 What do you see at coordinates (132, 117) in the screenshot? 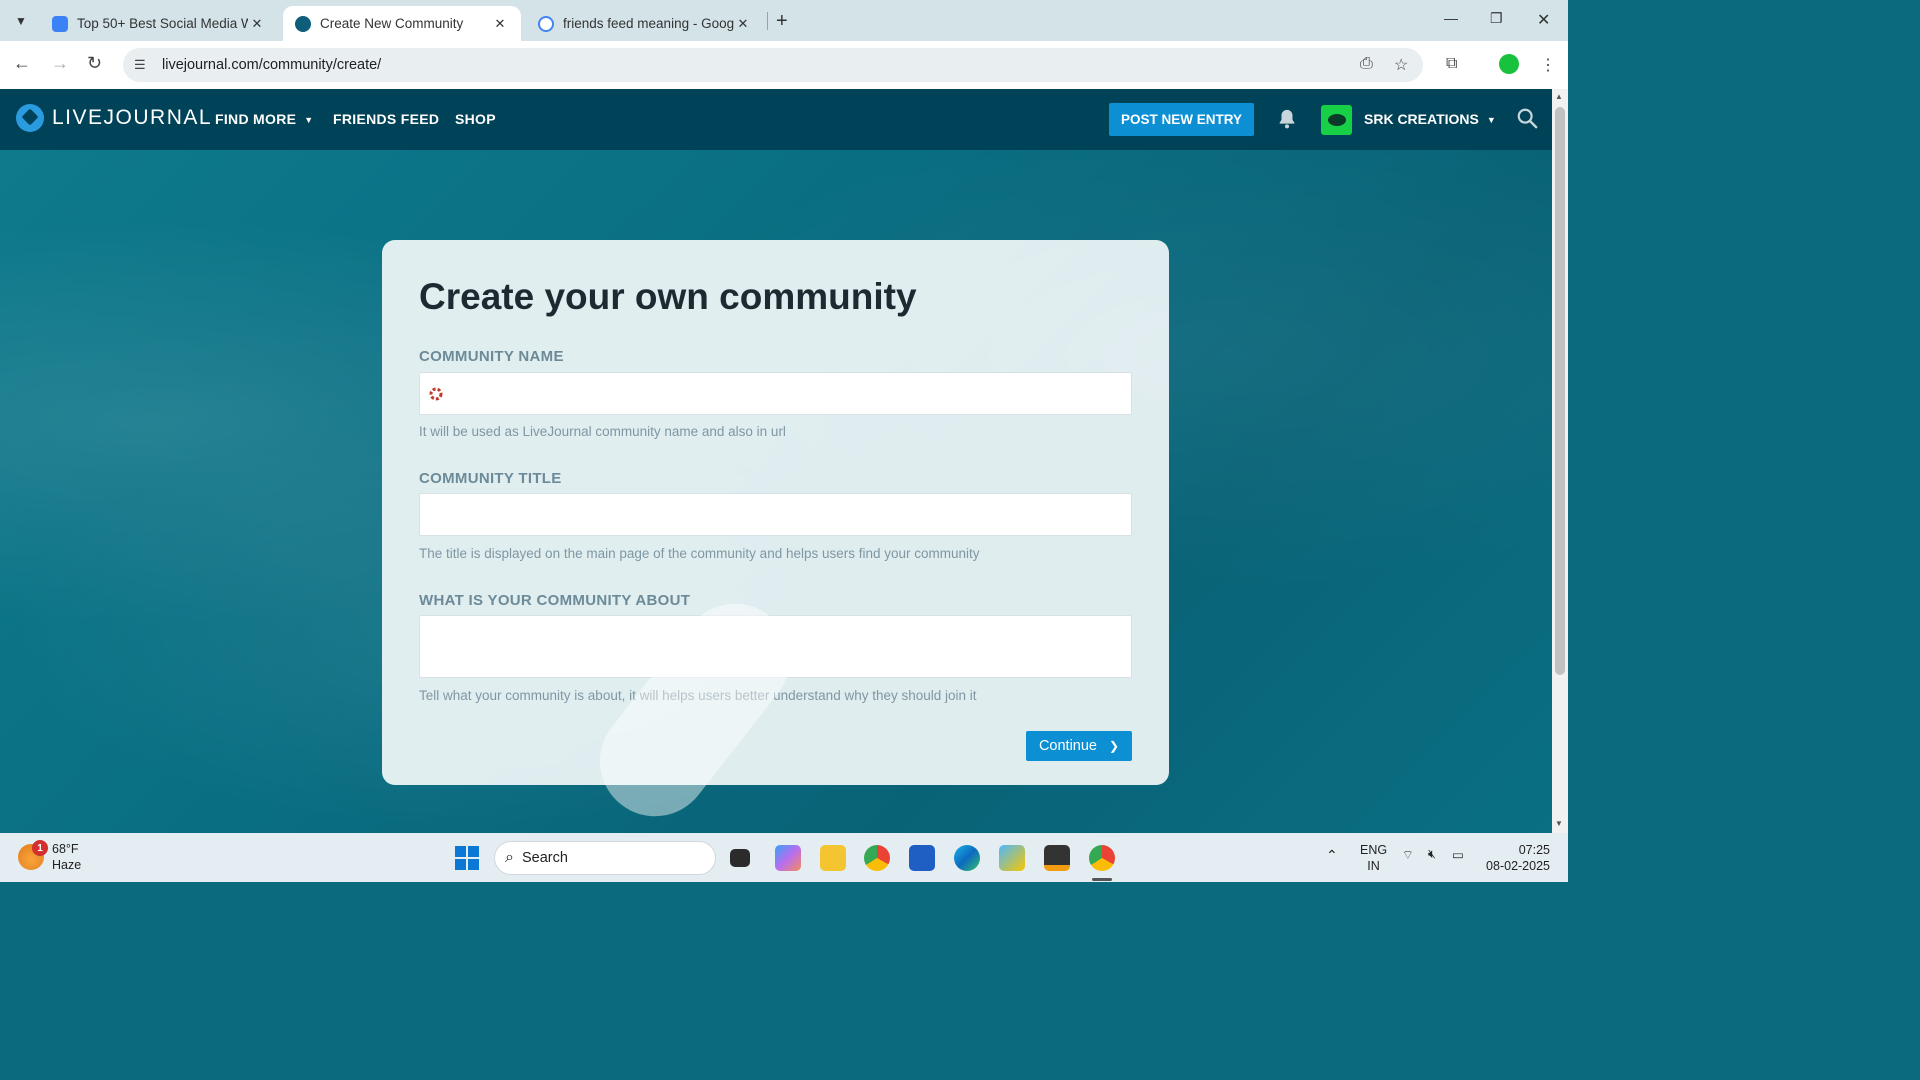
I see `logo-text: LIVEJOURNAL` at bounding box center [132, 117].